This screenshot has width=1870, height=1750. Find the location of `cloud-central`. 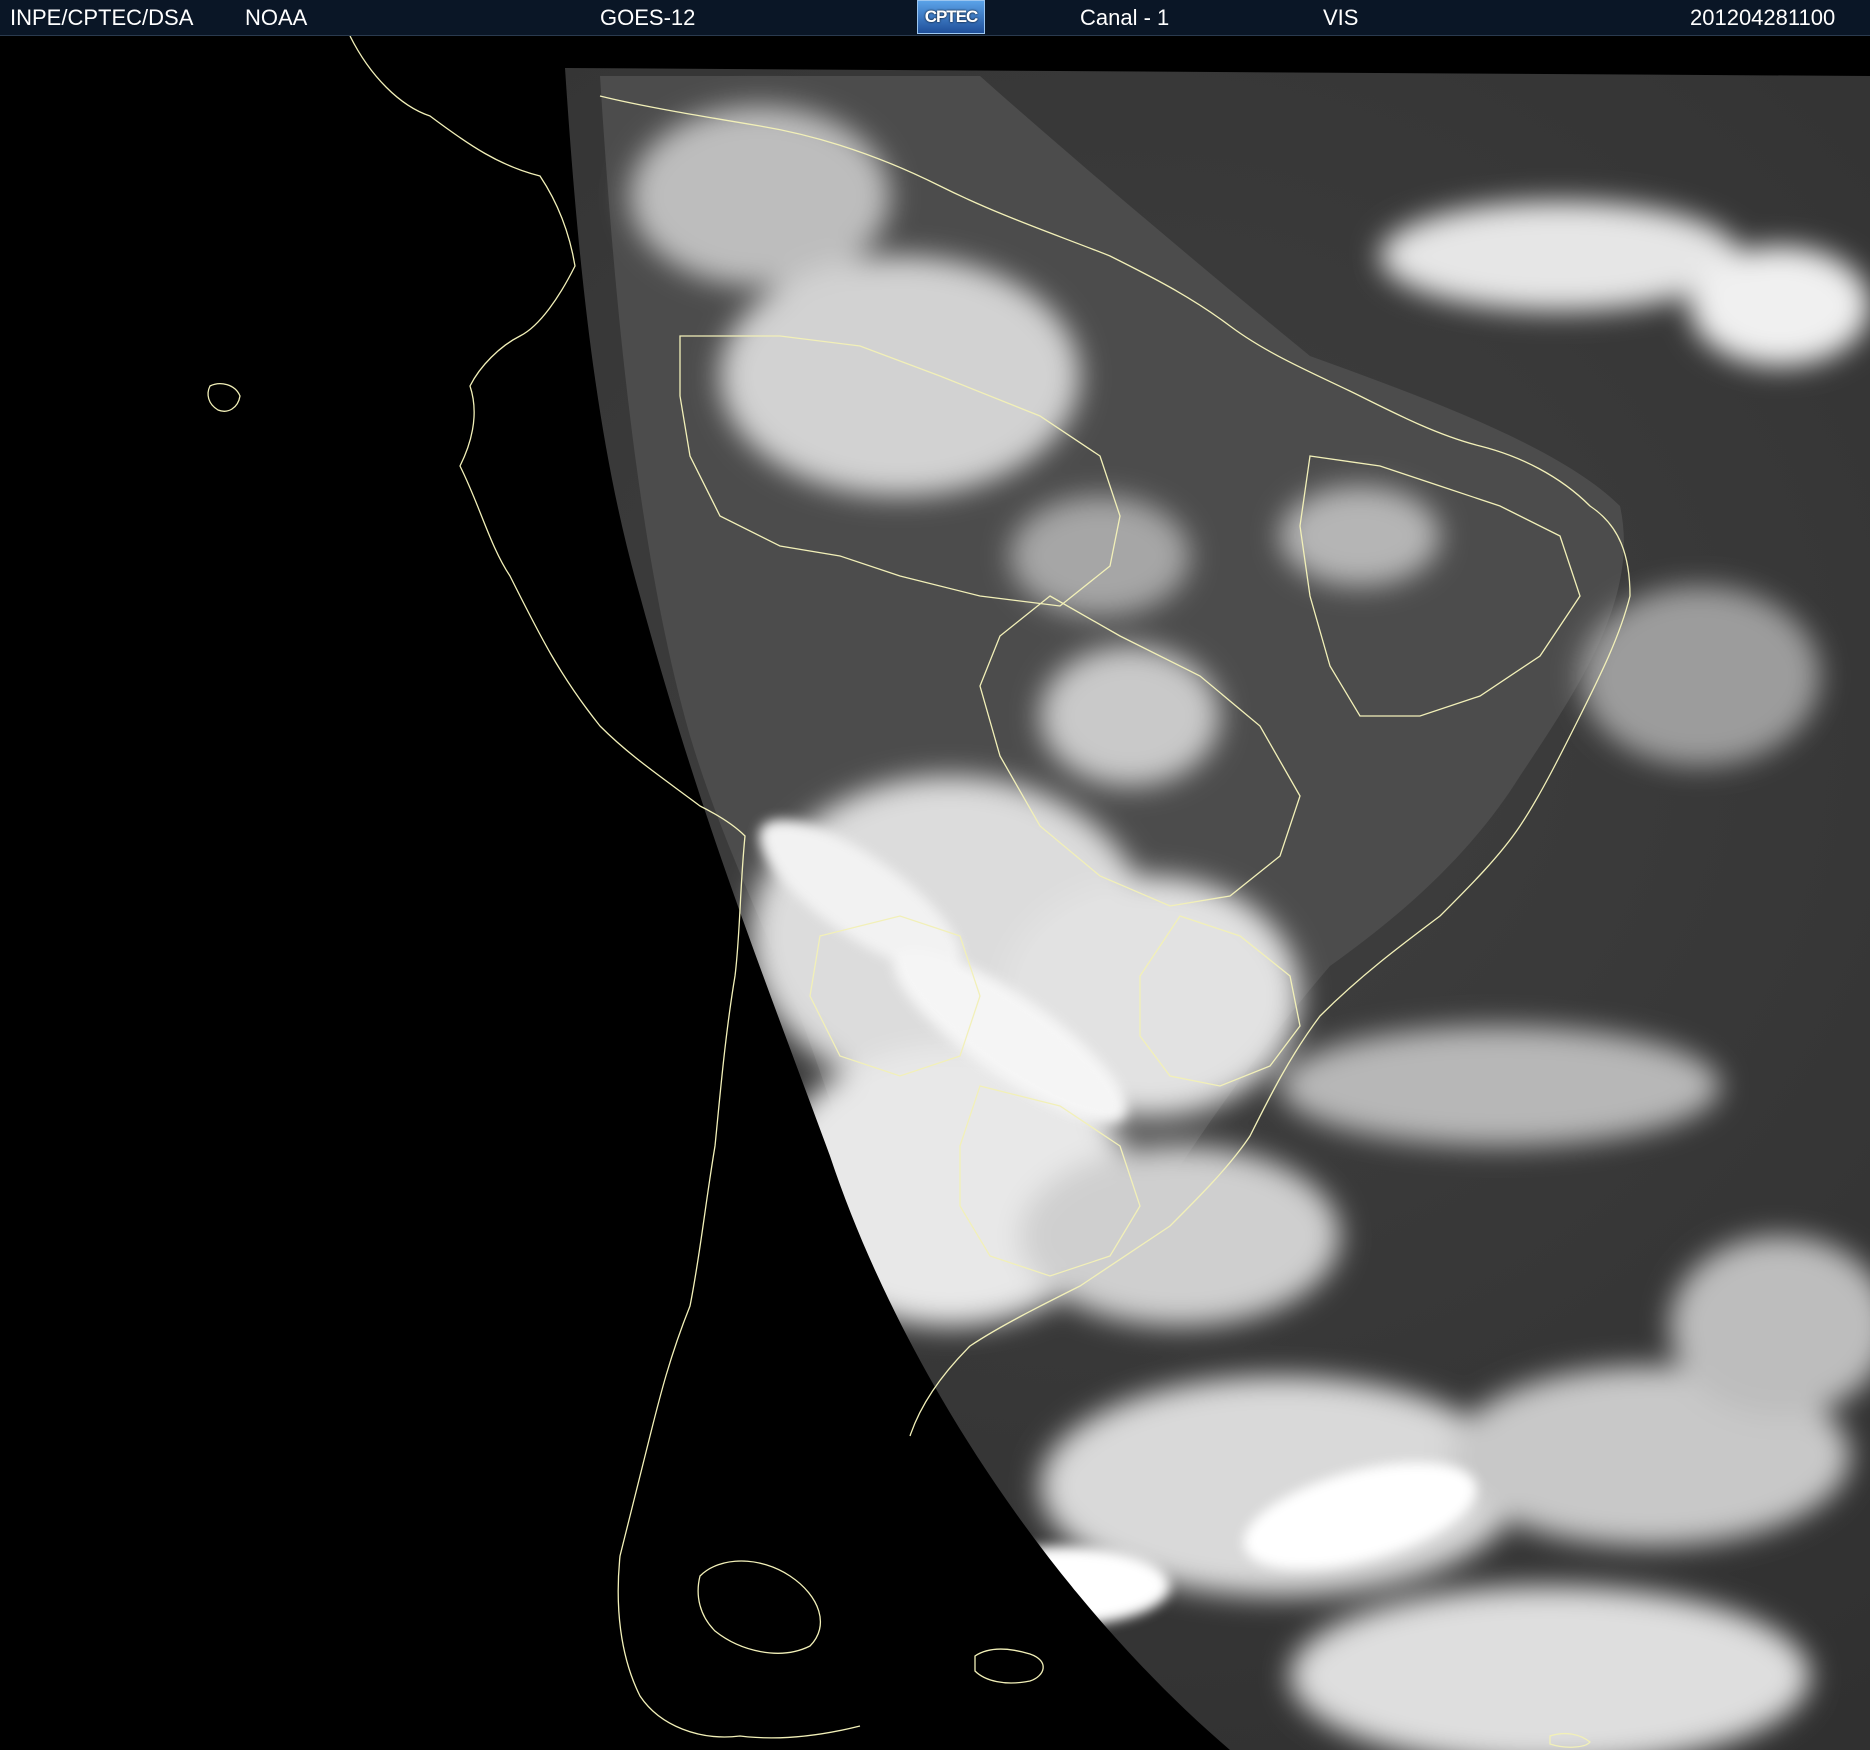

cloud-central is located at coordinates (1100, 556).